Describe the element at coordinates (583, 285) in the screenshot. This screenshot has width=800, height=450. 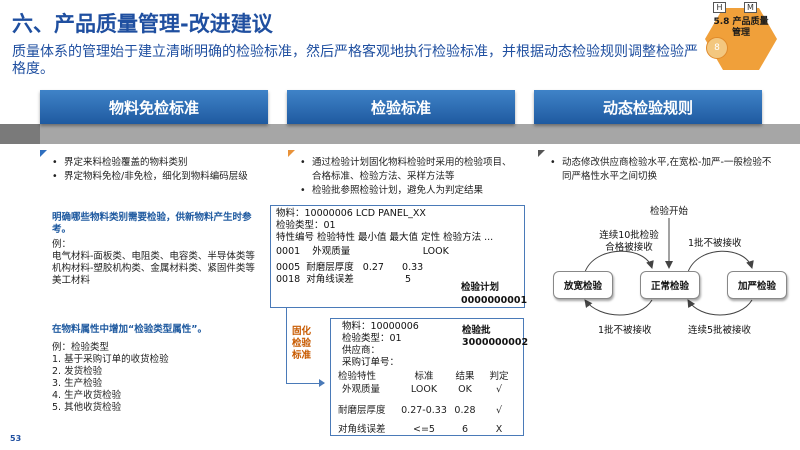
I see `flow-node-relaxed: 放宽检验` at that location.